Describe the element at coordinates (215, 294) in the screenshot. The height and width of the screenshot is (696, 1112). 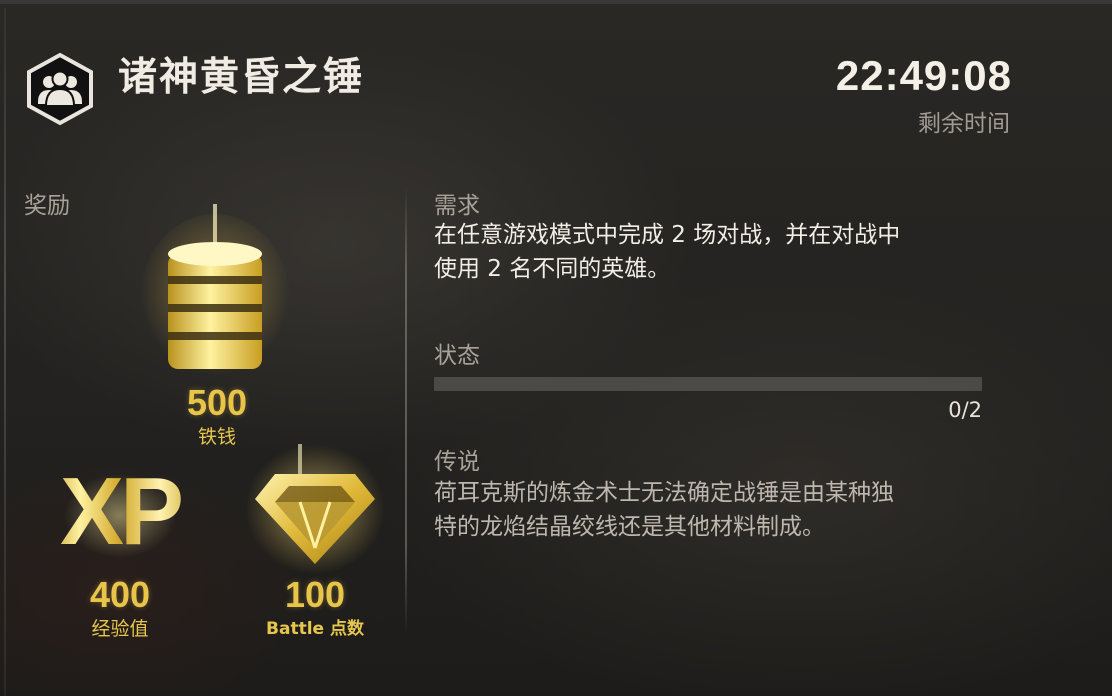
I see `coin-stack-icon` at that location.